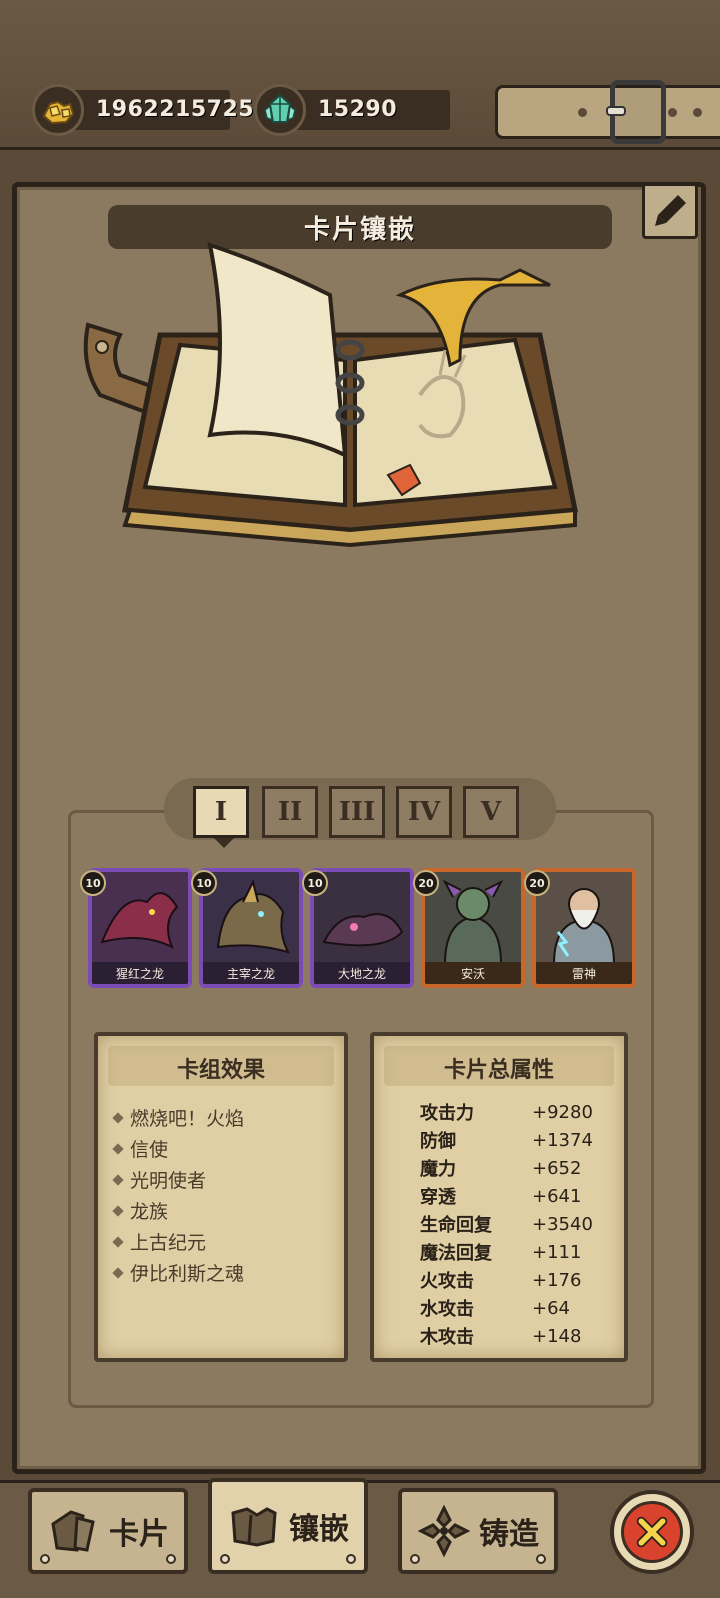 Image resolution: width=720 pixels, height=1598 pixels. I want to click on close-button, so click(652, 1532).